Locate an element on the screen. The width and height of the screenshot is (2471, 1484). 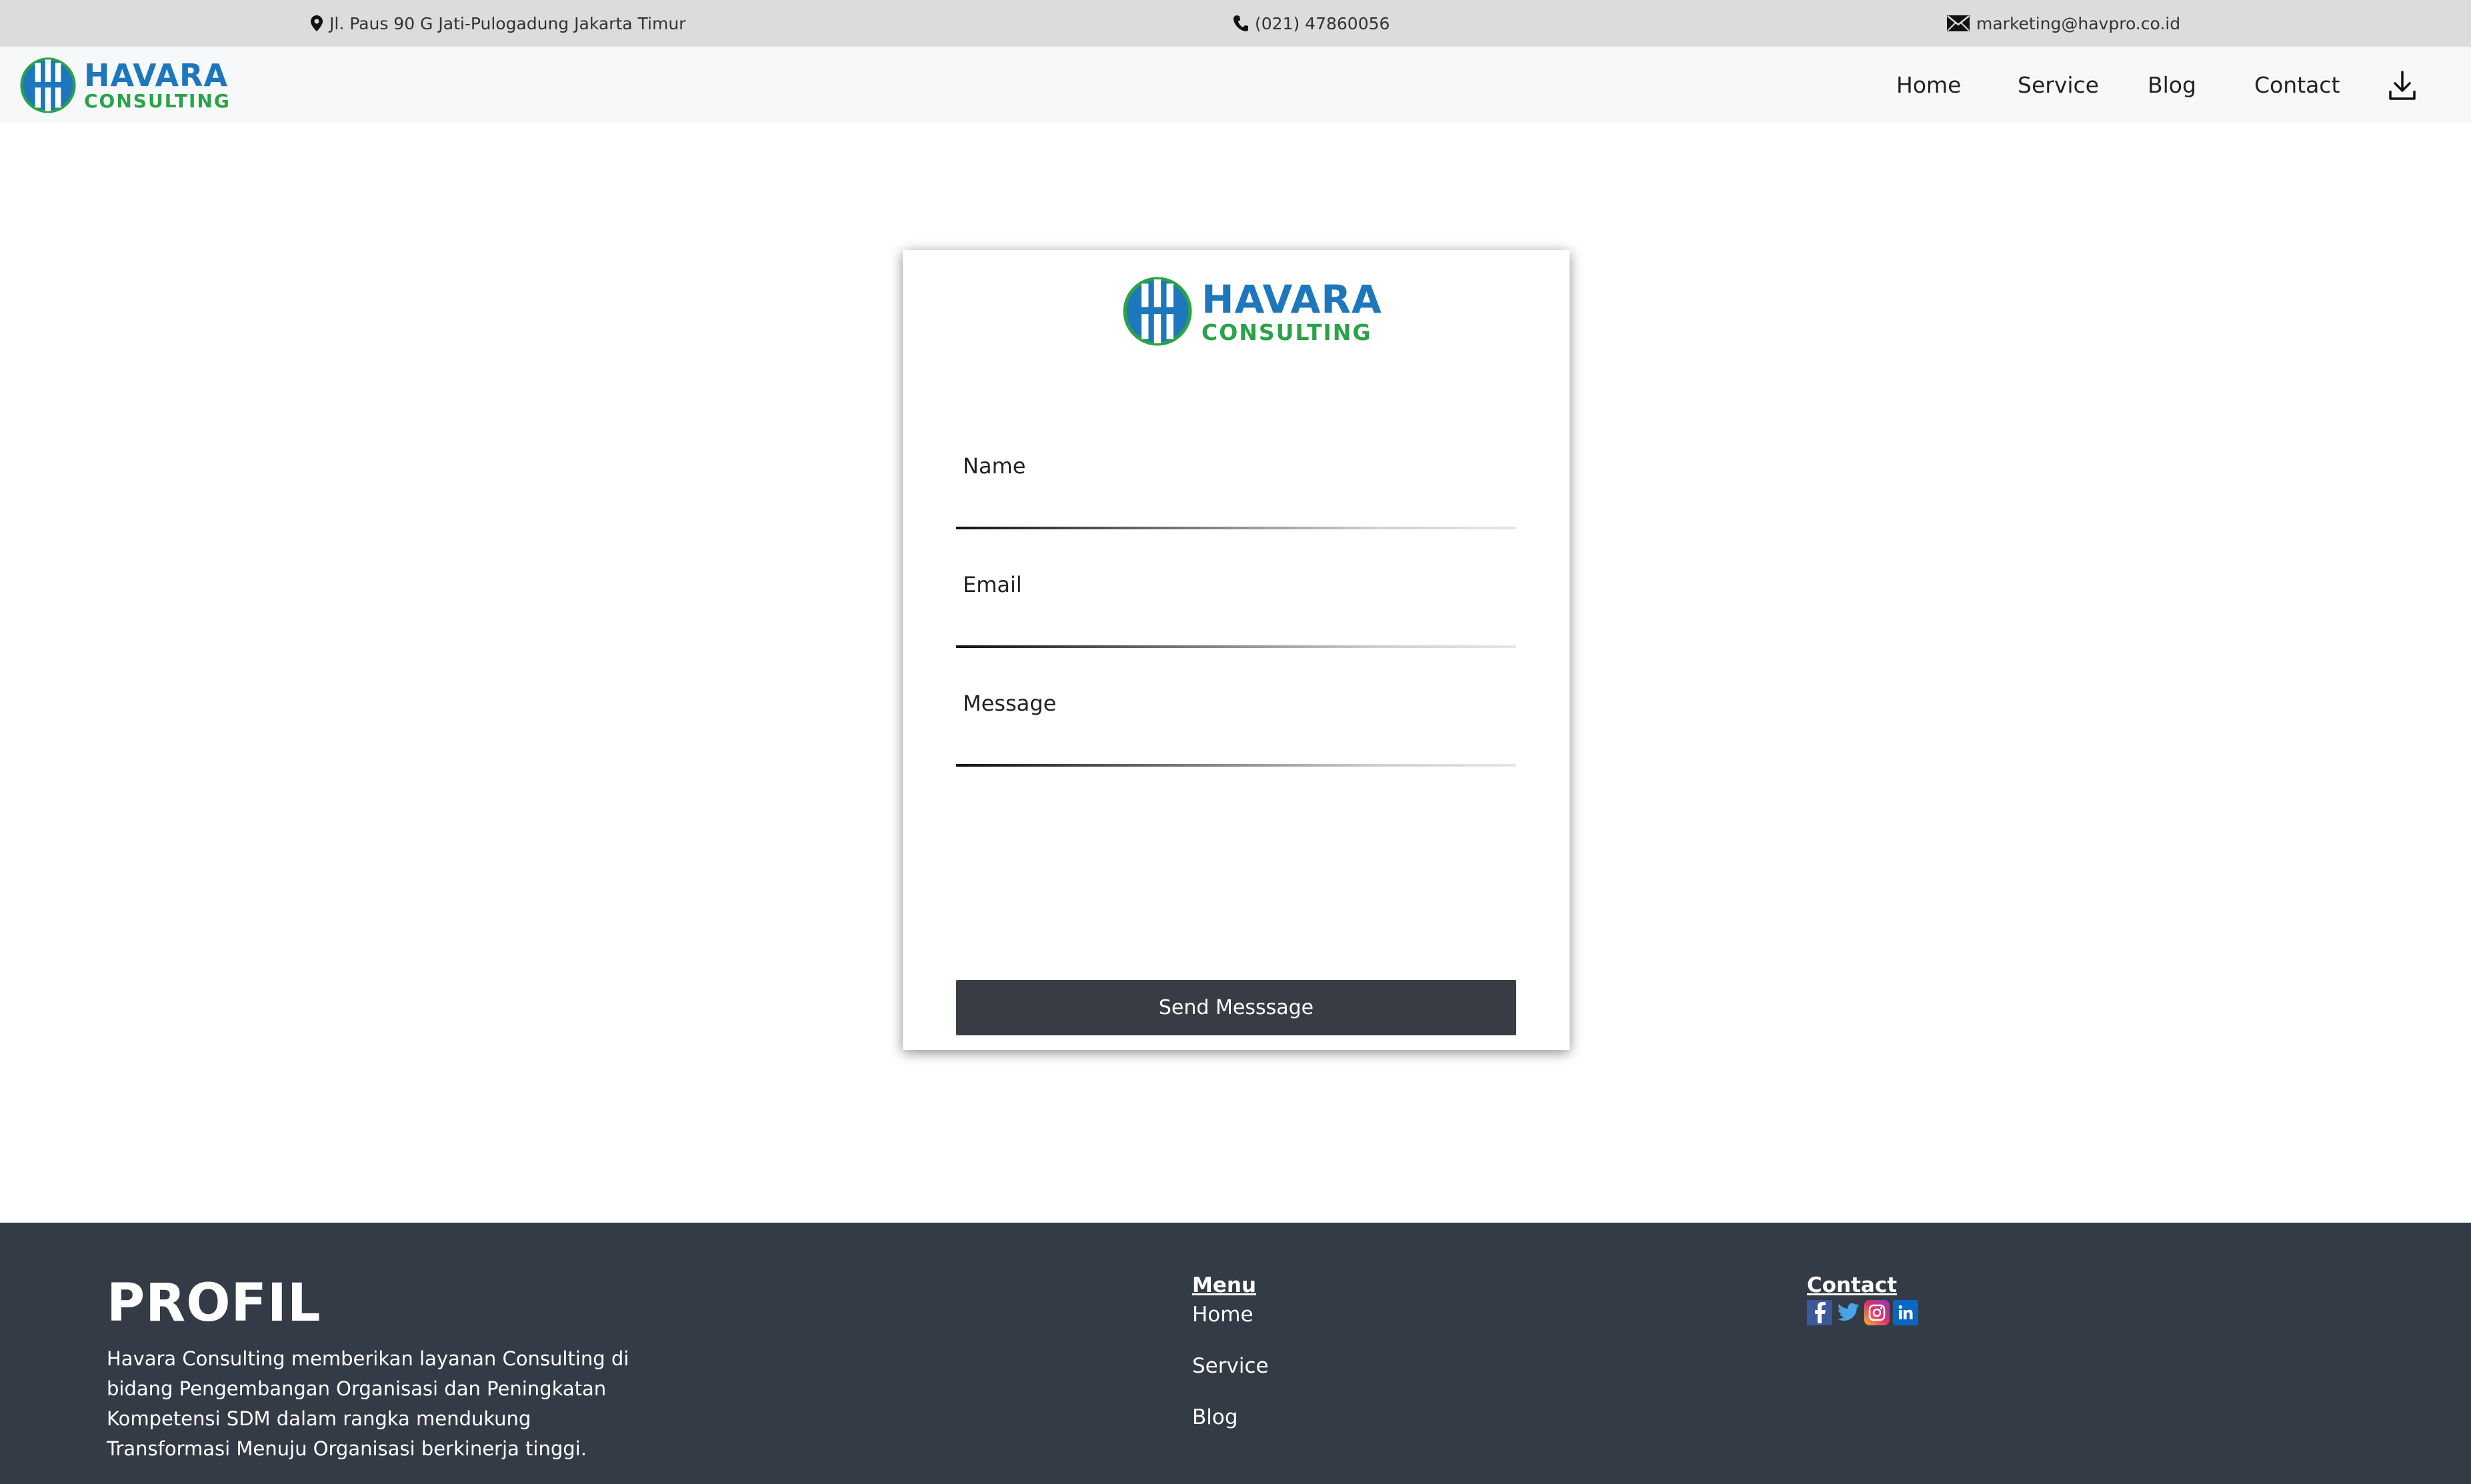
email-text: marketing@havpro.co.id is located at coordinates (2078, 23).